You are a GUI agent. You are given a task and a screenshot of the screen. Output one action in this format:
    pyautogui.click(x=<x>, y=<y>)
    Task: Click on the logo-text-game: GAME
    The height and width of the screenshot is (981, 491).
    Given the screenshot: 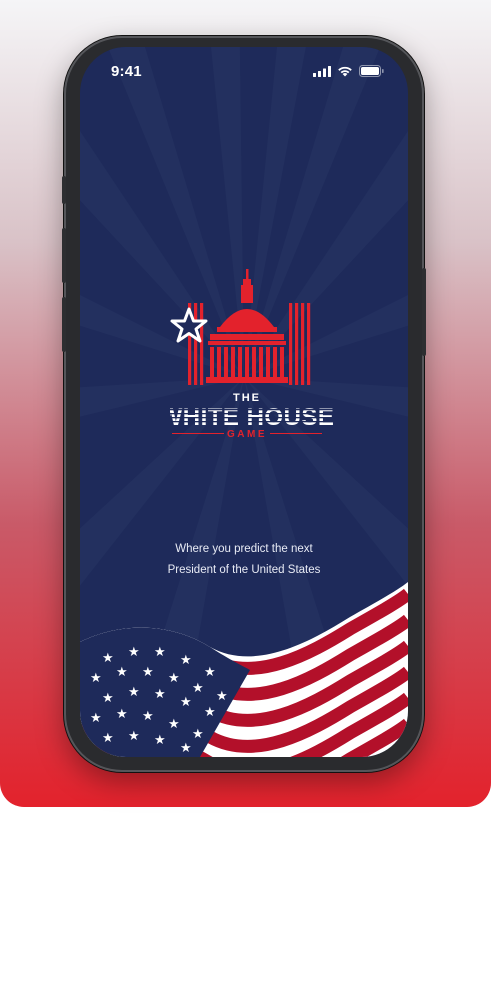 What is the action you would take?
    pyautogui.click(x=247, y=434)
    